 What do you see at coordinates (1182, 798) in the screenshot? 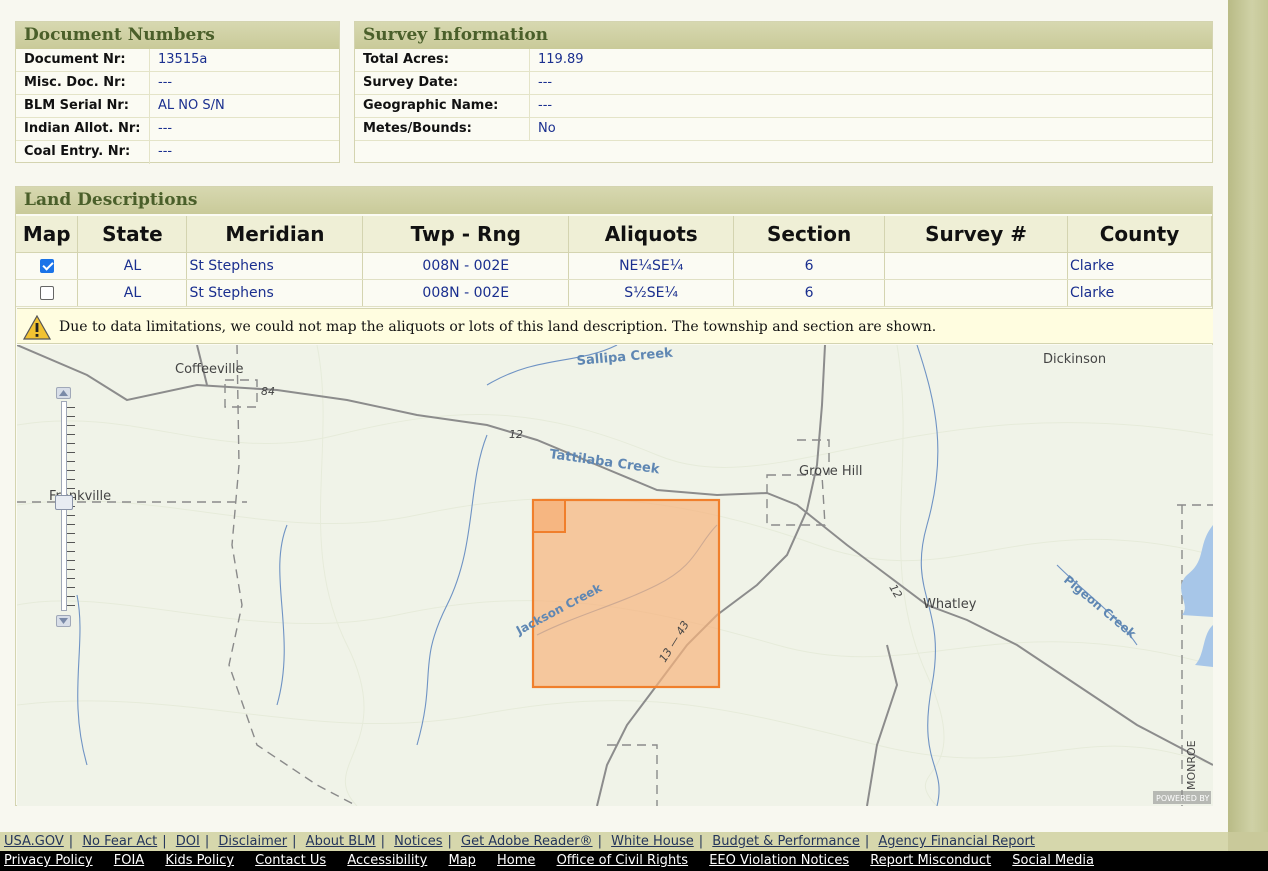
I see `map-attribution: POWERED BY` at bounding box center [1182, 798].